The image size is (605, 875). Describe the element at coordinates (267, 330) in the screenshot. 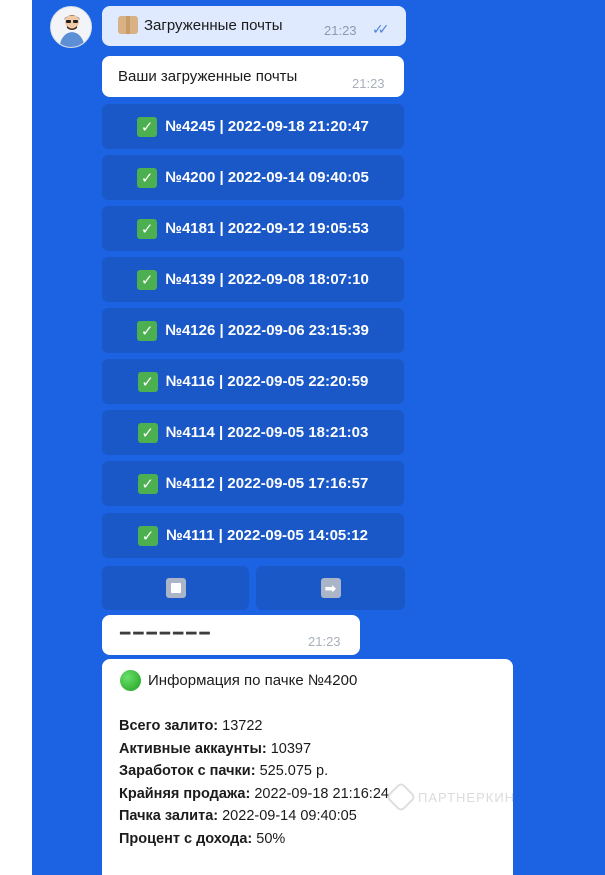

I see `batch-button-label: №4126 | 2022-09-06 23:15:39` at that location.